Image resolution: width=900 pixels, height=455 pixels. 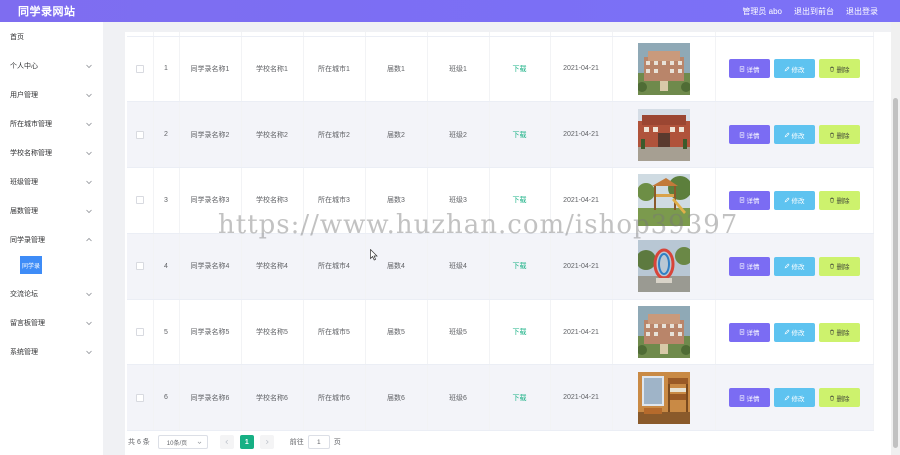 I want to click on alumni-name-cell: 同学录名称6, so click(x=210, y=398).